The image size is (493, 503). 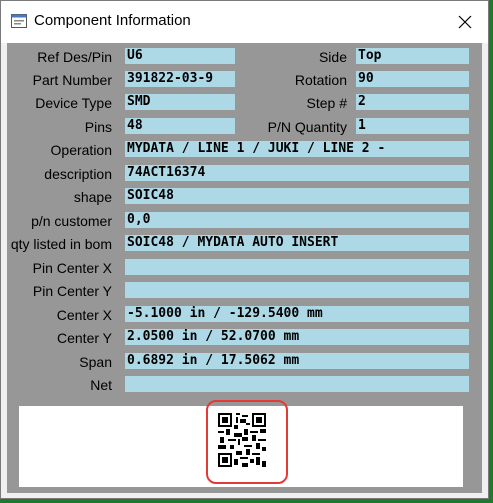 What do you see at coordinates (297, 290) in the screenshot?
I see `field-pin-center-y` at bounding box center [297, 290].